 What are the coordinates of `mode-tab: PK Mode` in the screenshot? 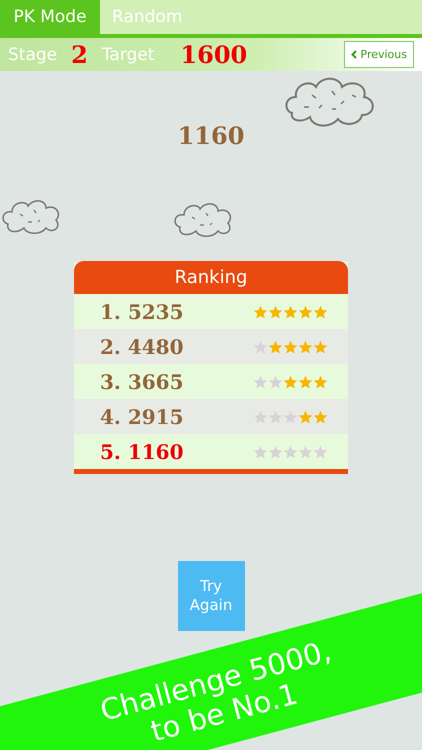 It's located at (50, 17).